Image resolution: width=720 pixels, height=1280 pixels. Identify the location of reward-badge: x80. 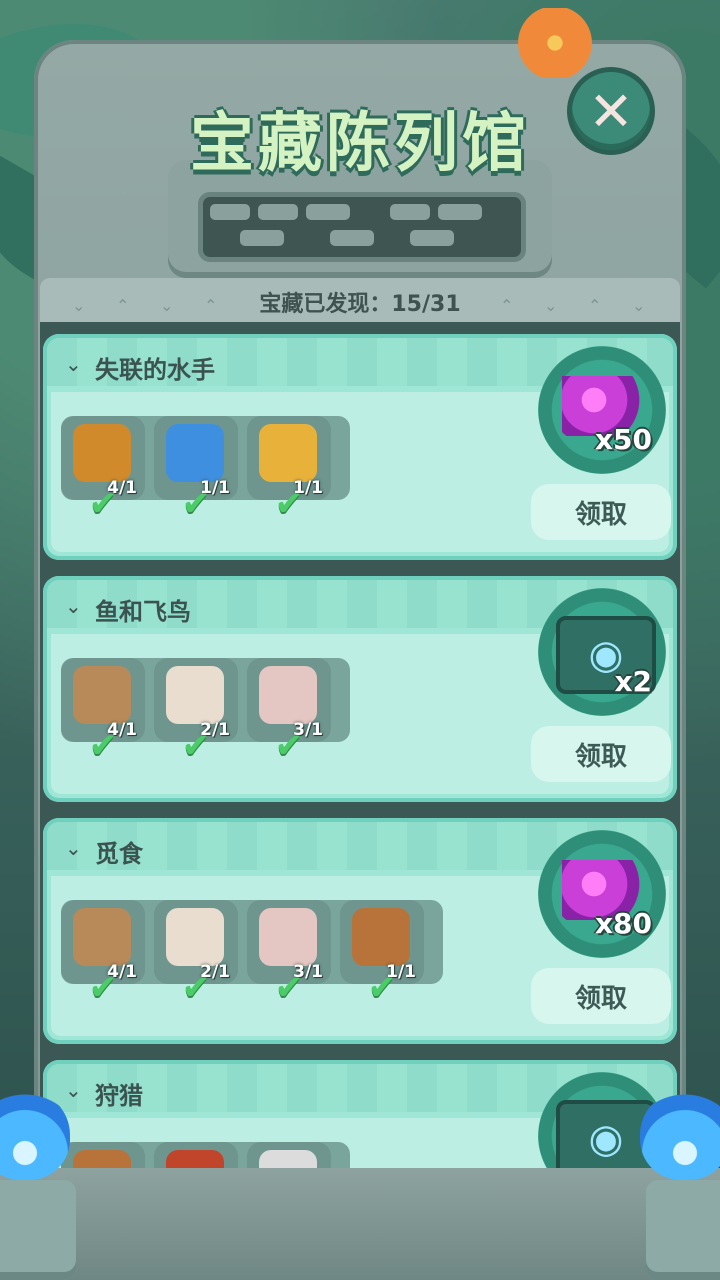
(602, 894).